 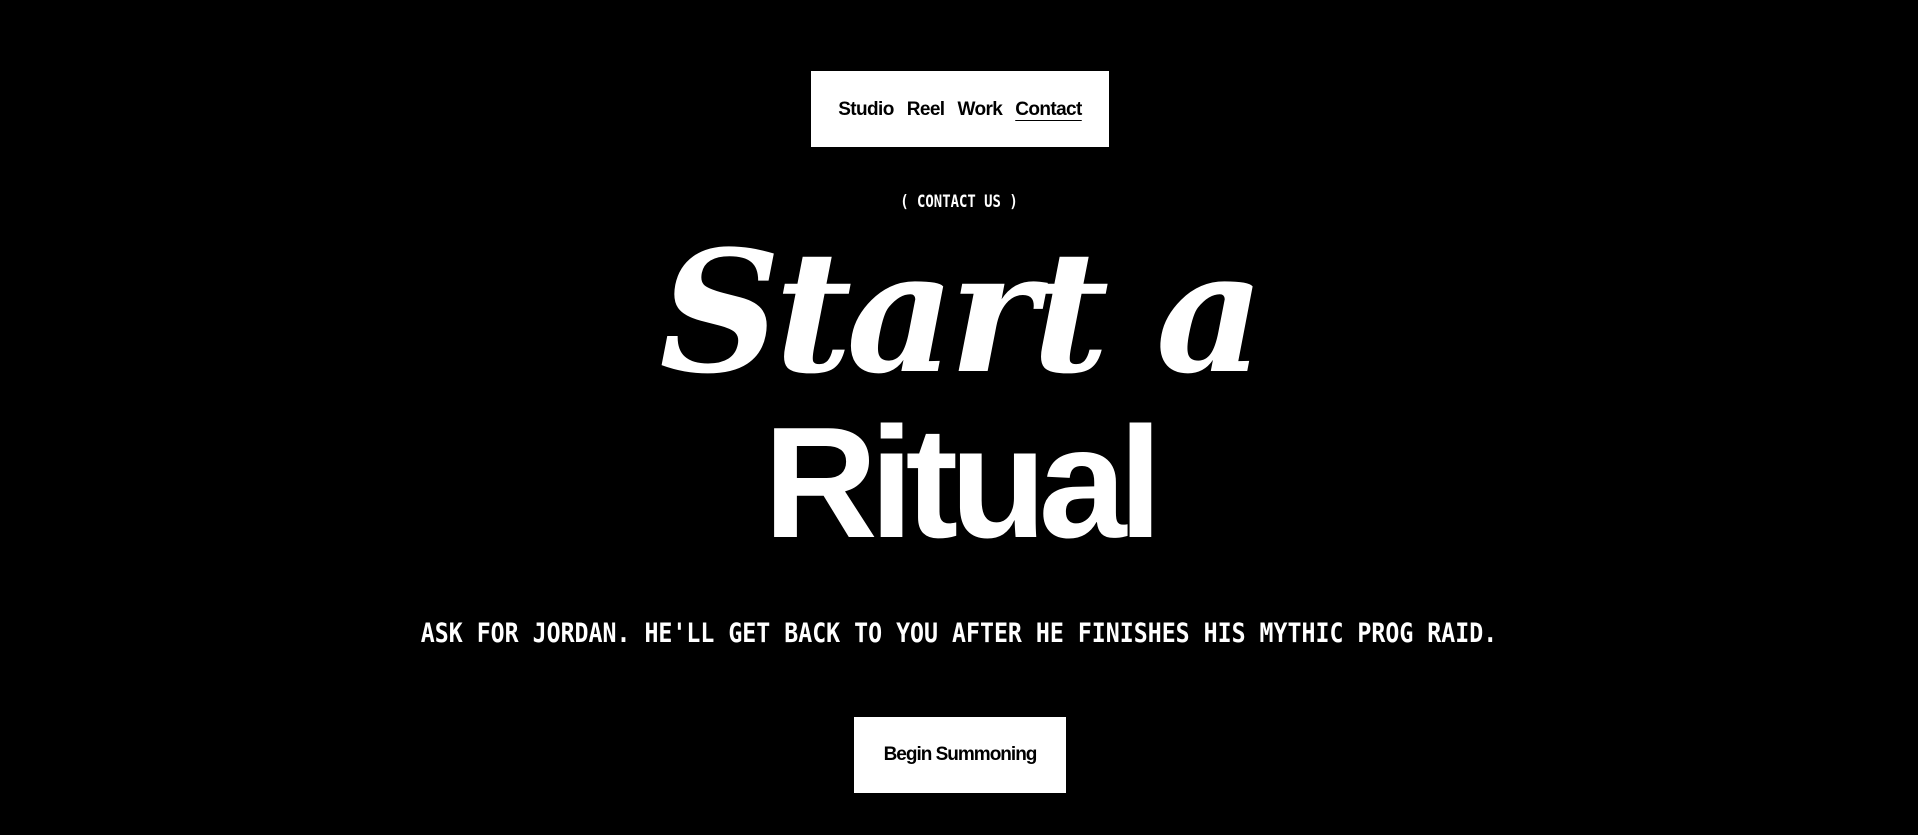 I want to click on section-eyebrow: ( CONTACT US ), so click(x=959, y=202).